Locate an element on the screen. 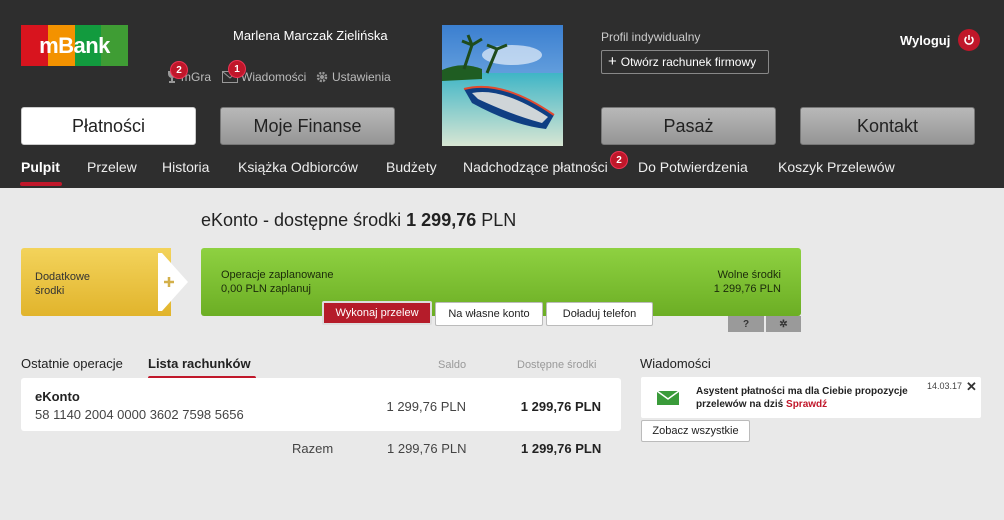  col-available-header: Dostępne środki is located at coordinates (557, 365).